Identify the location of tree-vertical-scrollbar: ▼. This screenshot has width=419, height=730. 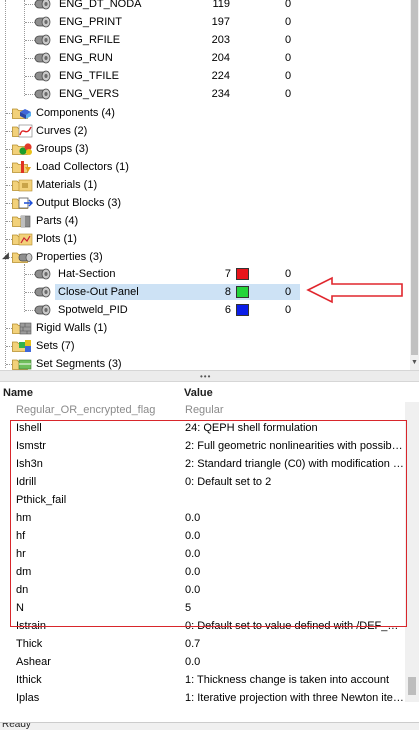
(414, 185).